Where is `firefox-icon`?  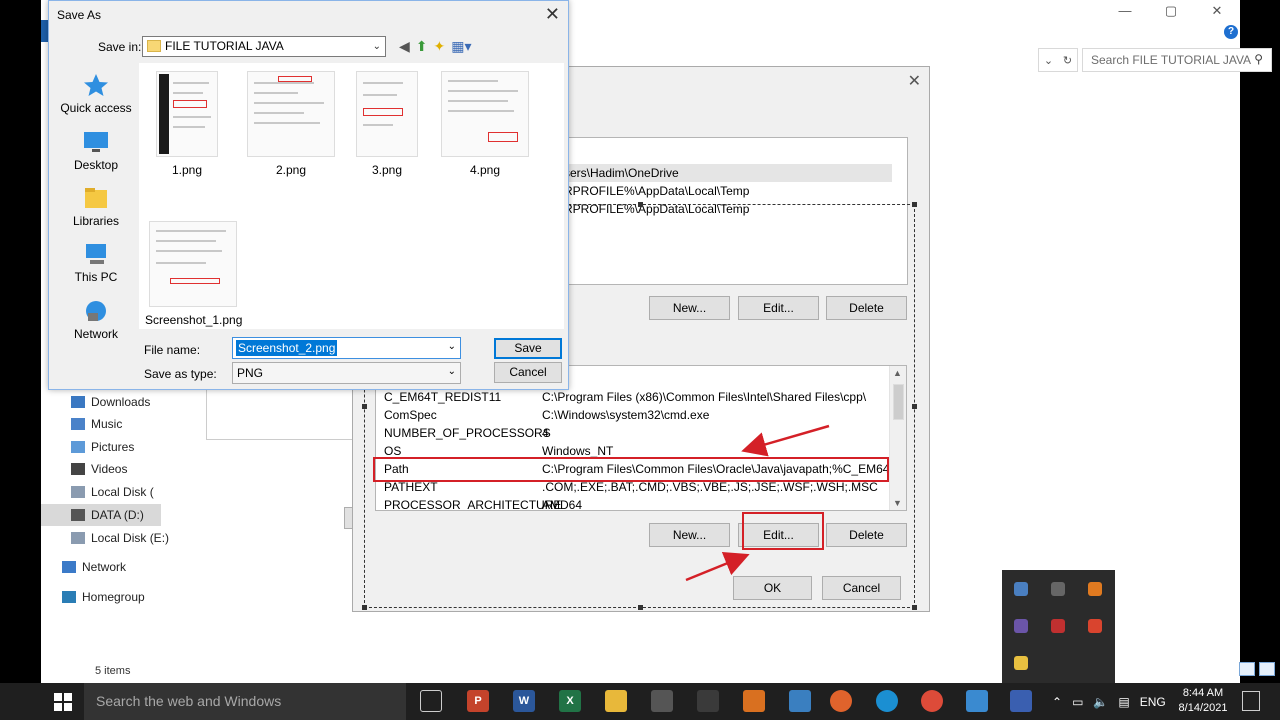 firefox-icon is located at coordinates (841, 701).